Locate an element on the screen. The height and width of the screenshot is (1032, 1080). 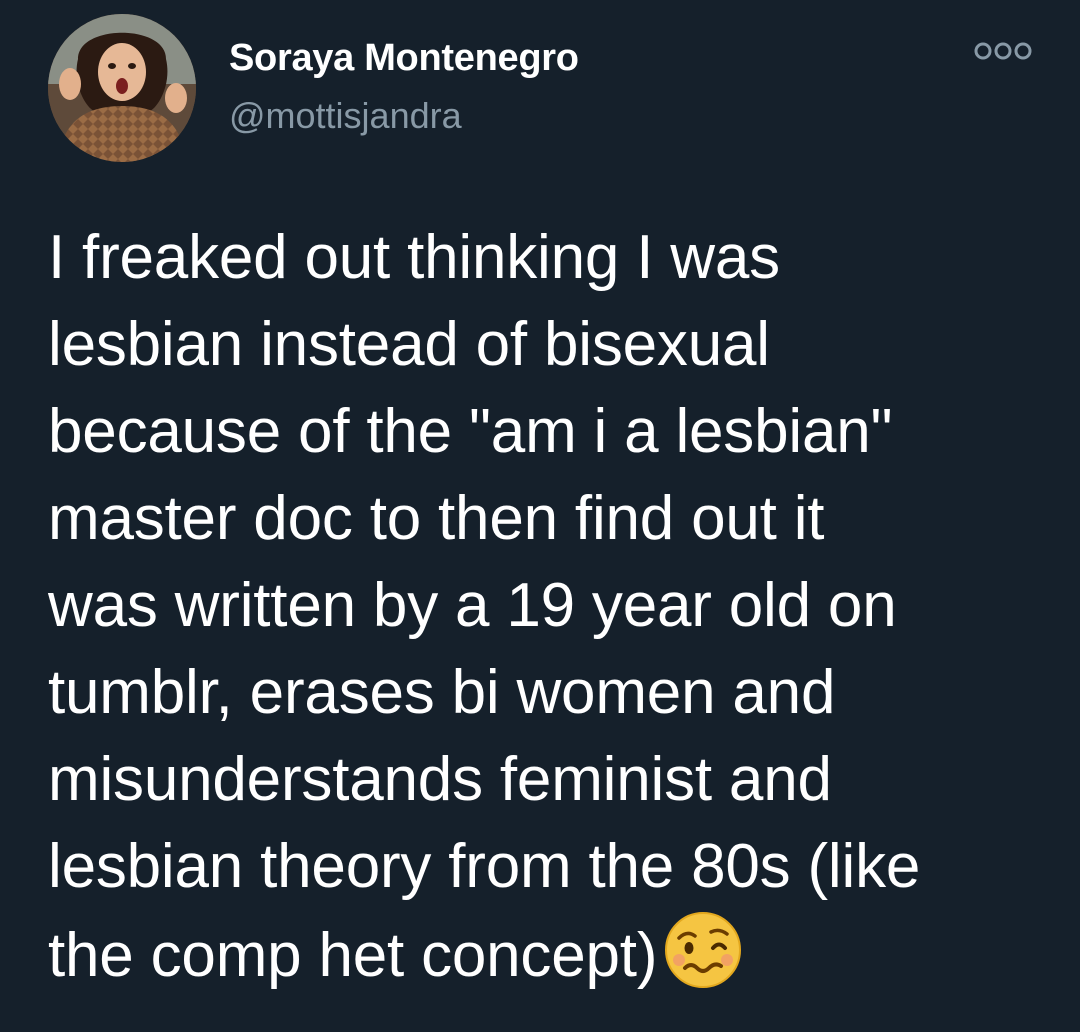
more-options-icon is located at coordinates (1003, 51).